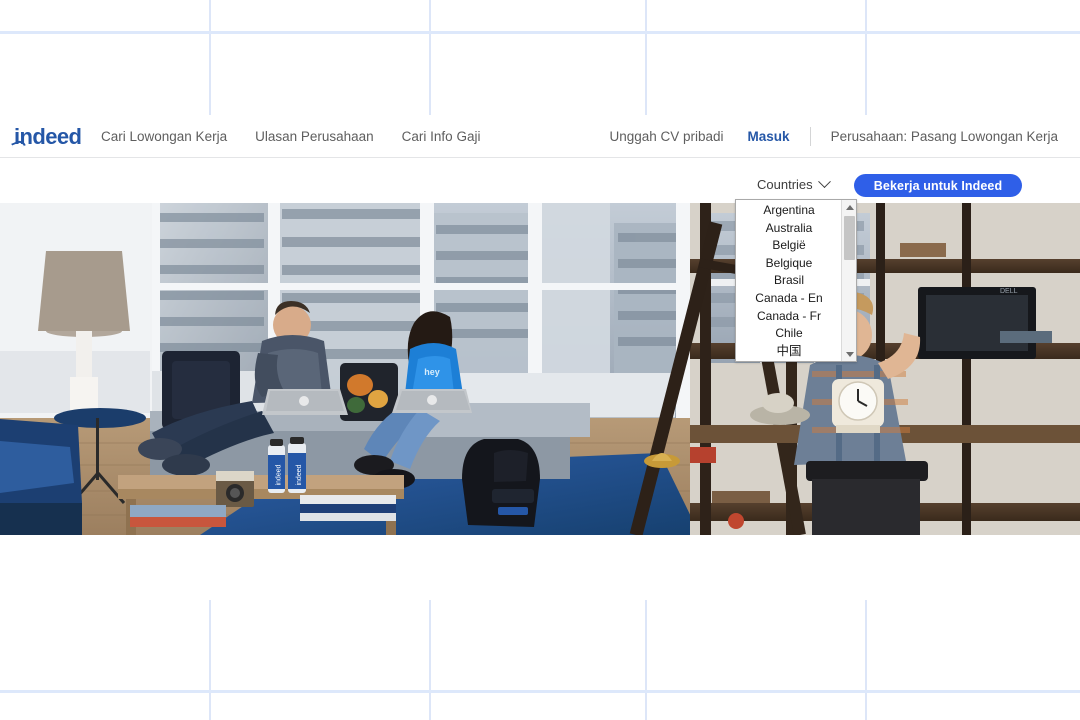 This screenshot has height=720, width=1080. I want to click on svg-text: DELL, so click(1009, 291).